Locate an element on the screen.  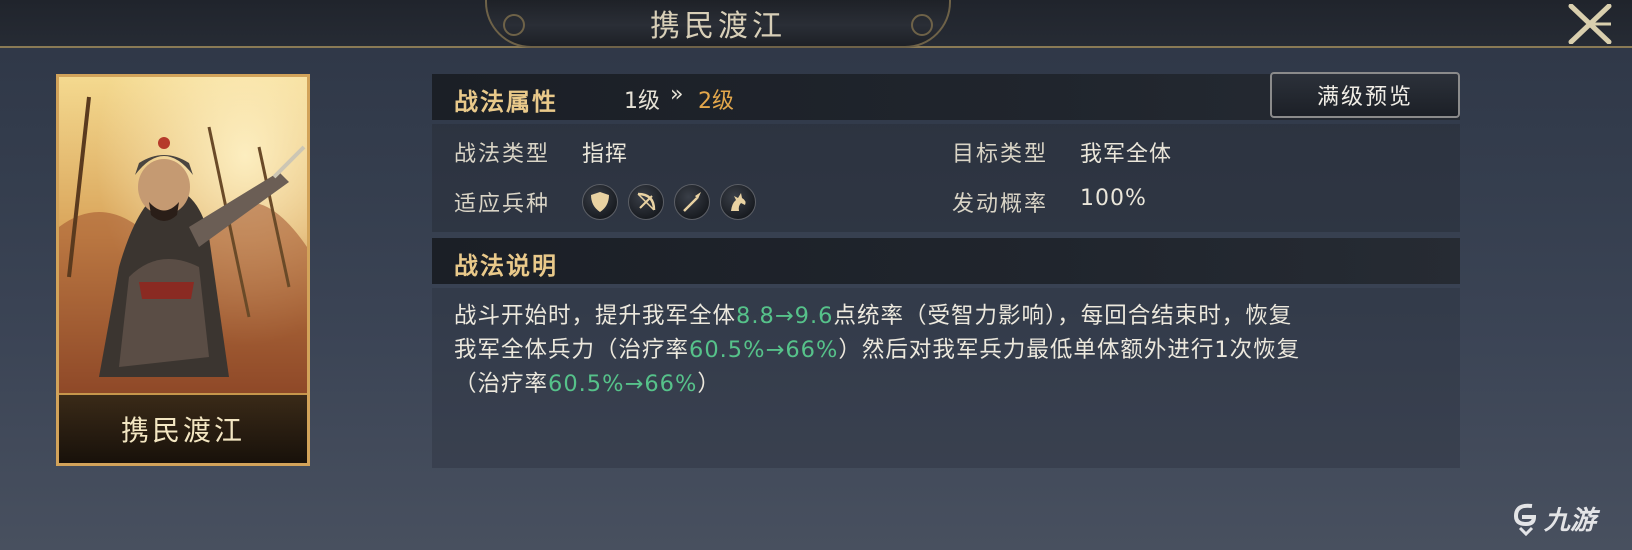
max-level-preview-button: 满级预览 is located at coordinates (1365, 95).